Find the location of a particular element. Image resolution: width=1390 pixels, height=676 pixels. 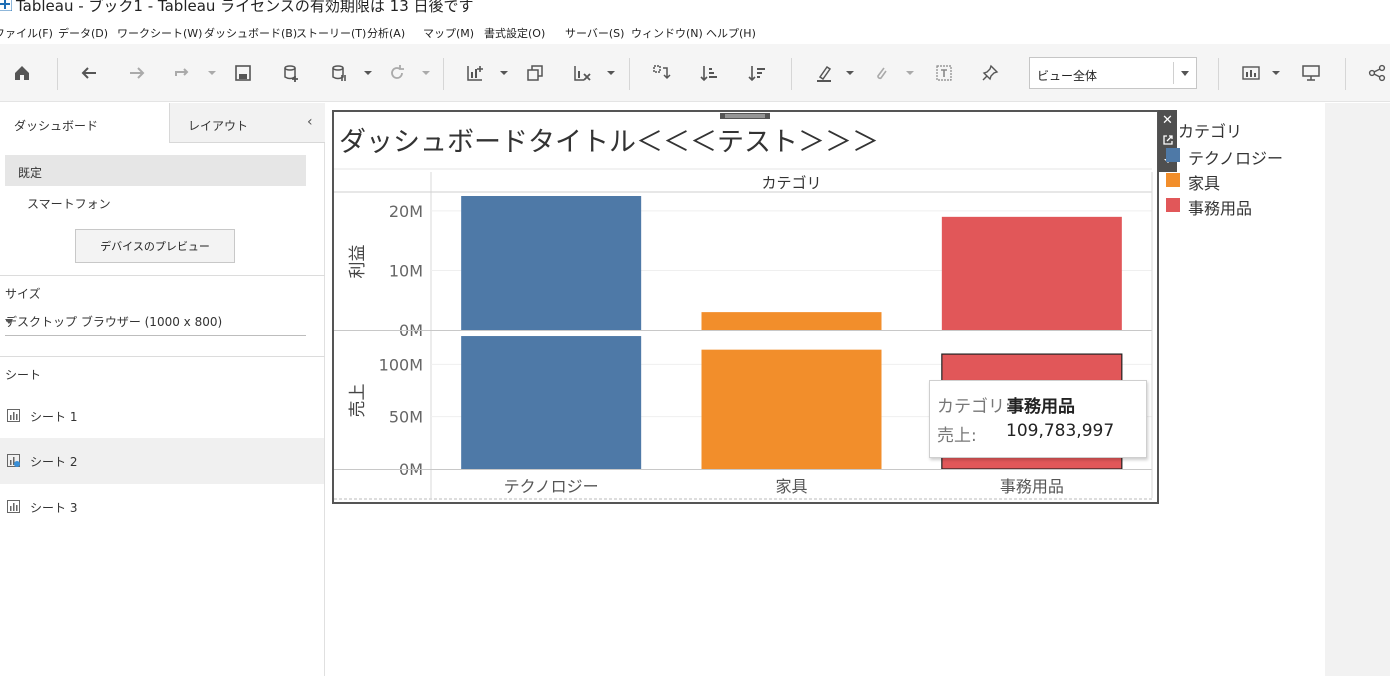

redo-icon is located at coordinates (137, 73).